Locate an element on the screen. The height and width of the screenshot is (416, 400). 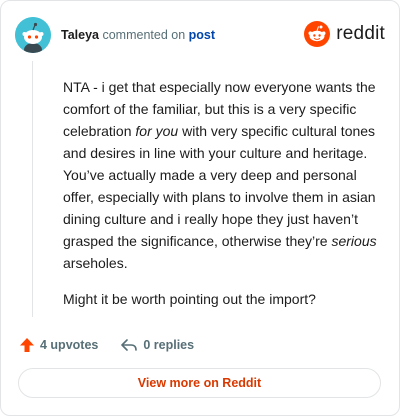
reddit-brand: reddit is located at coordinates (344, 34).